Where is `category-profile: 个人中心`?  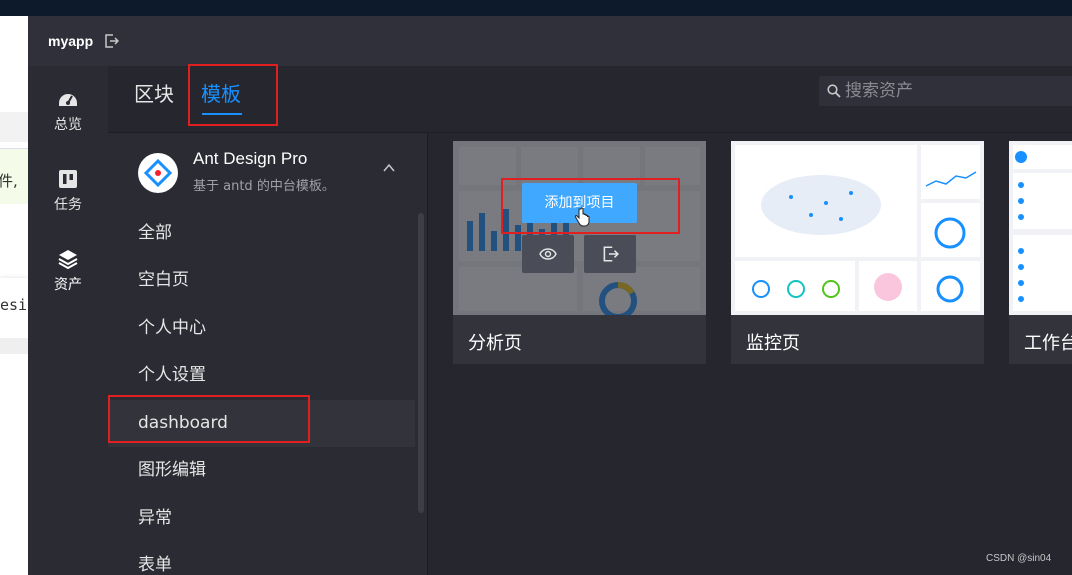
category-profile: 个人中心 is located at coordinates (261, 328).